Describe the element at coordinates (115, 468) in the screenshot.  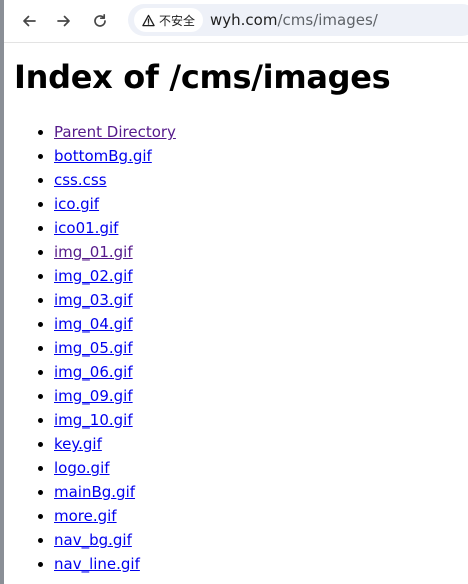
I see `list-item: logo.gif` at that location.